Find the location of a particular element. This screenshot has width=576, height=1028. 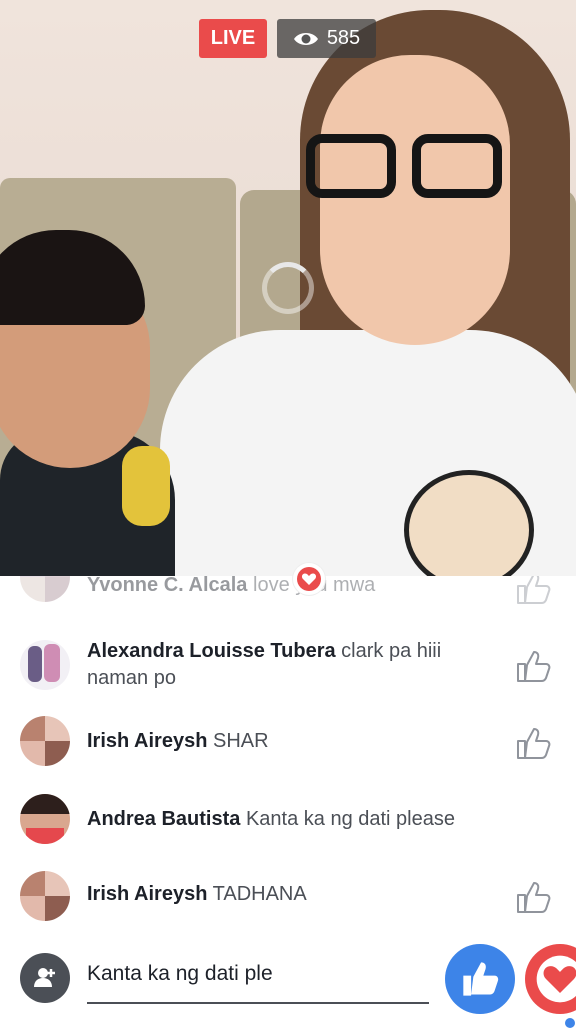

thumbs-up-icon is located at coordinates (481, 979).